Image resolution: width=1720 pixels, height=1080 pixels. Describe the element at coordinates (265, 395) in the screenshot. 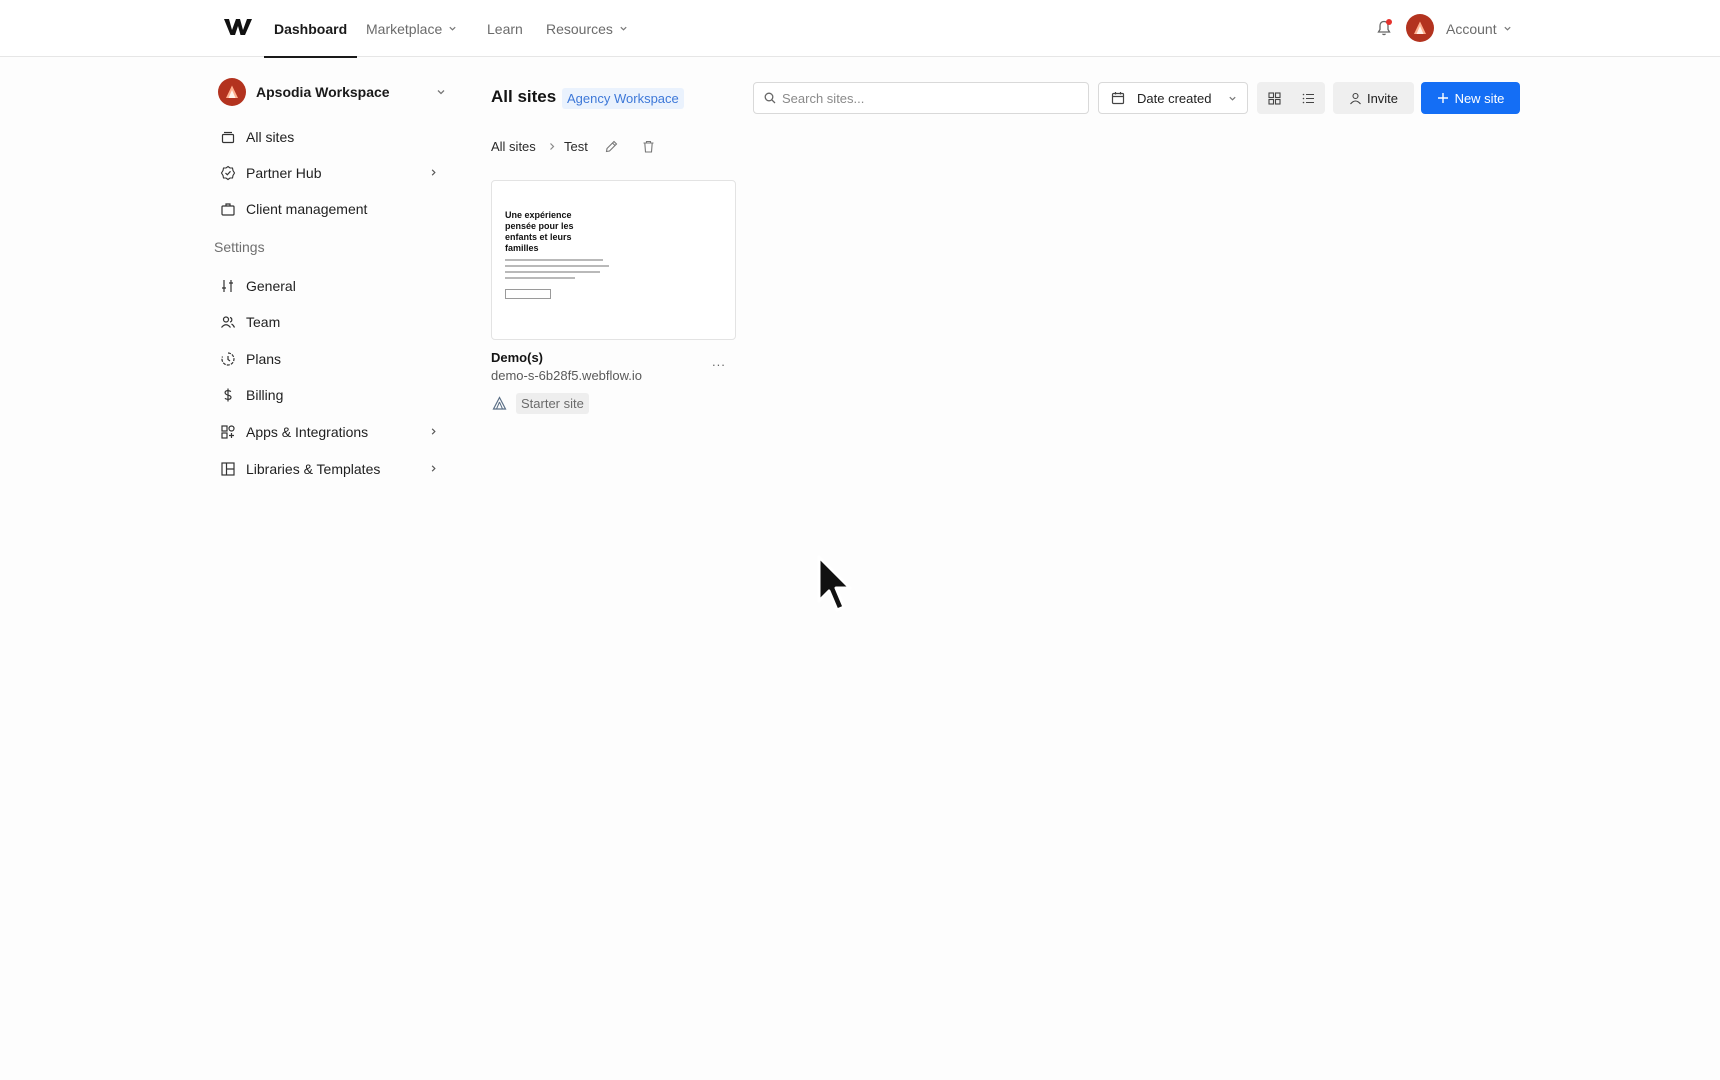

I see `sidebar-item-label: Billing` at that location.